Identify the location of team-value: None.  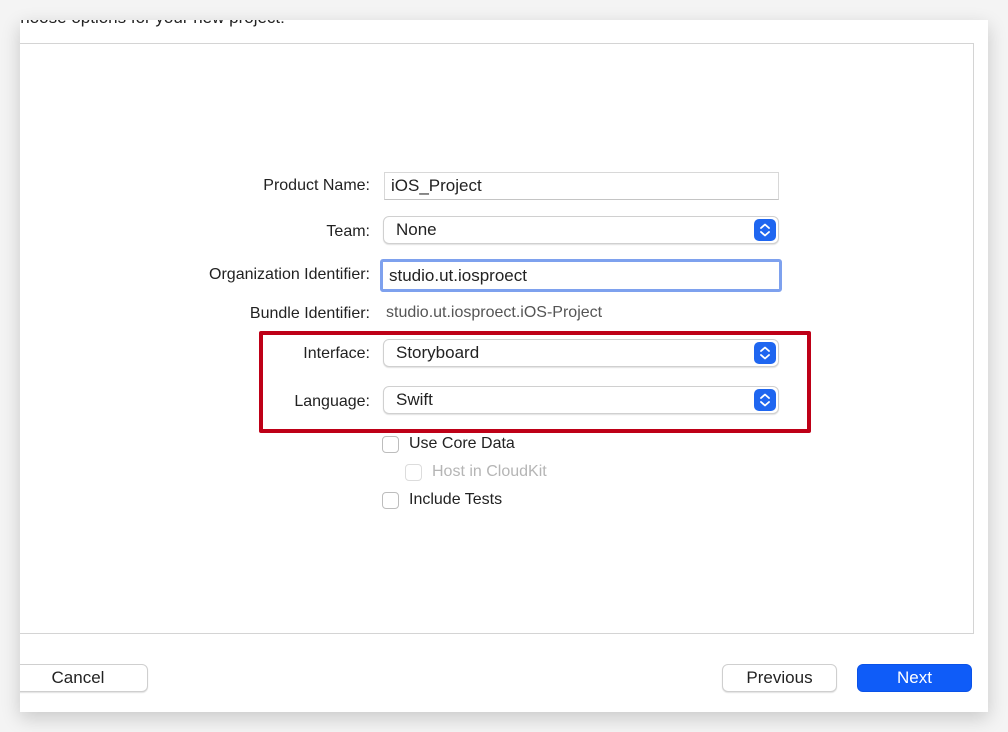
(416, 229).